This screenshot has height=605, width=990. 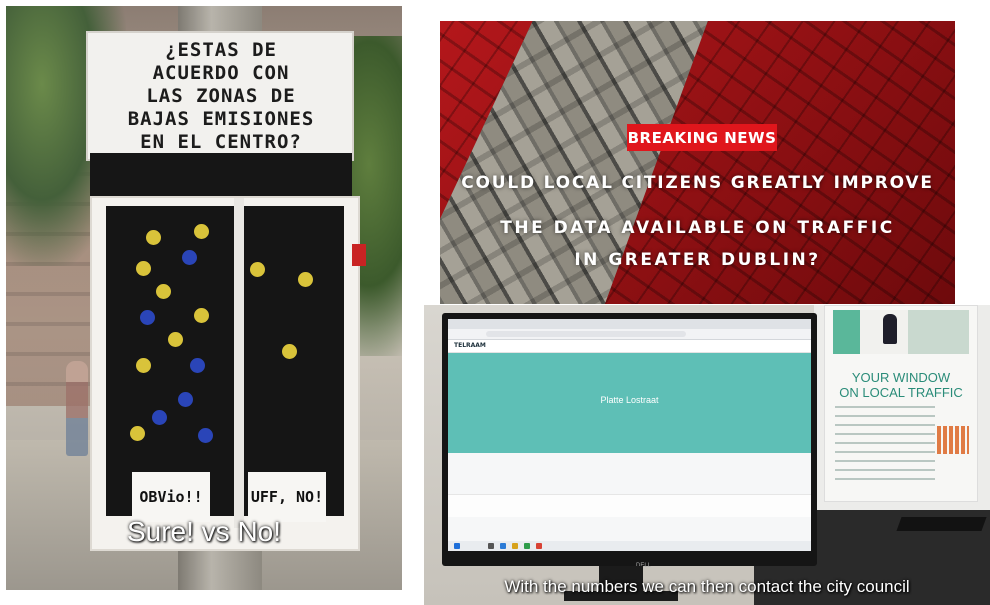 What do you see at coordinates (890, 329) in the screenshot?
I see `cat-icon` at bounding box center [890, 329].